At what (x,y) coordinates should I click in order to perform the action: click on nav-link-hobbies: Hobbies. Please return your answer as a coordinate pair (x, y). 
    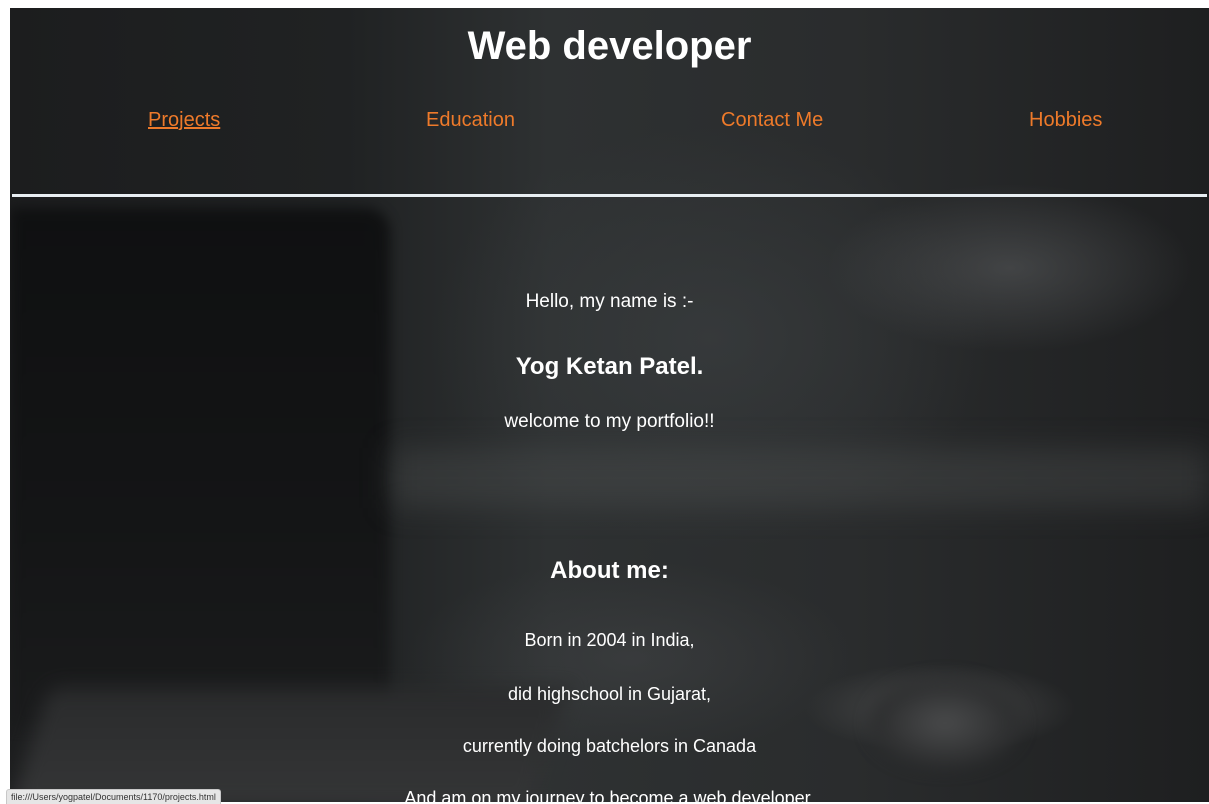
    Looking at the image, I should click on (1065, 120).